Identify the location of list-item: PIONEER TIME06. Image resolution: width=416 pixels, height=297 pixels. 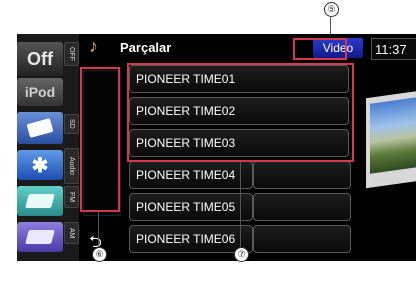
(191, 239).